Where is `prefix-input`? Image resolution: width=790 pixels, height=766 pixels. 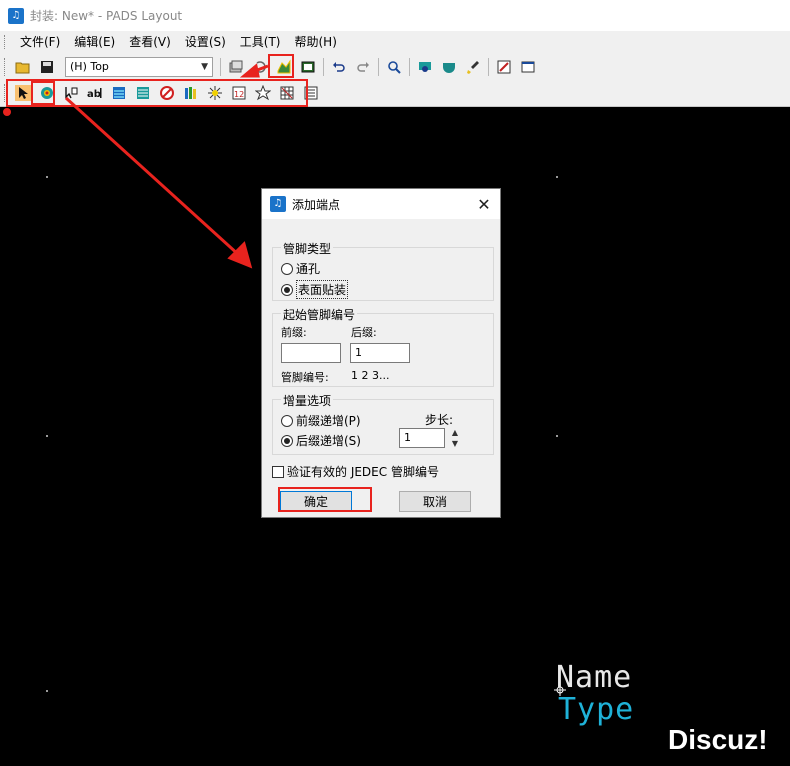
prefix-input is located at coordinates (311, 353).